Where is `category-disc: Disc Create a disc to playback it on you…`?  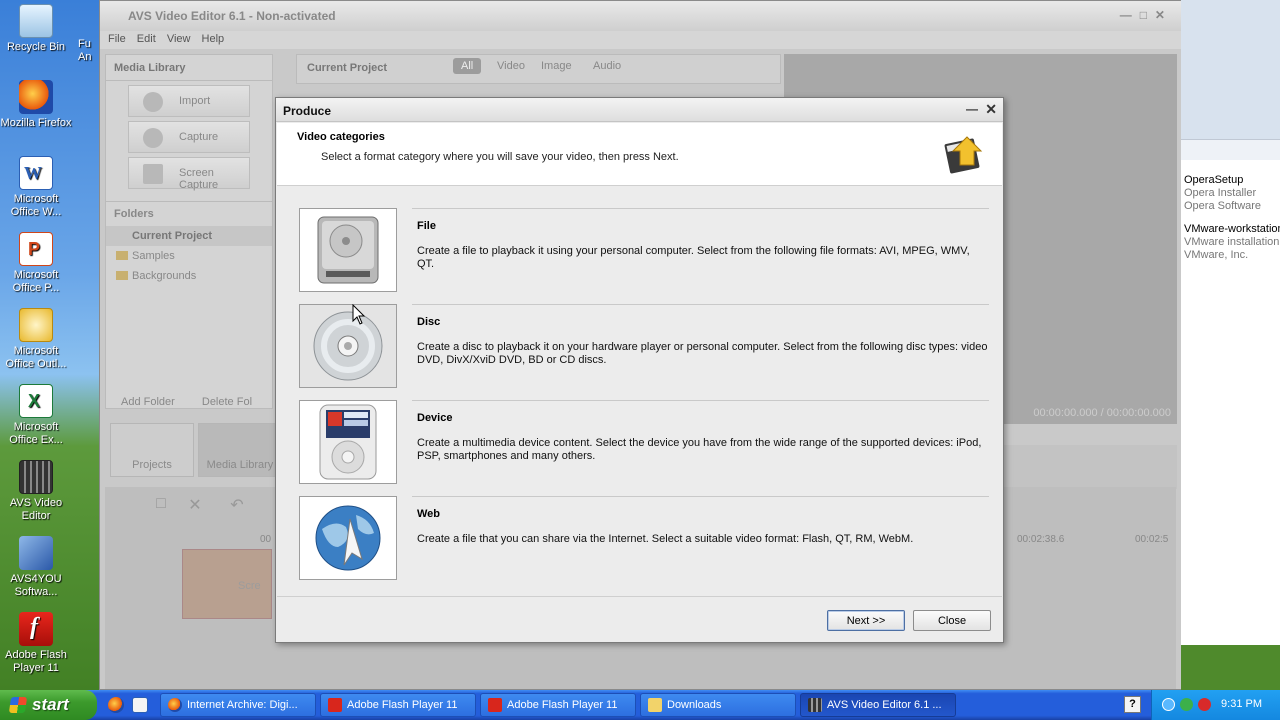
category-disc: Disc Create a disc to playback it on you… is located at coordinates (644, 347).